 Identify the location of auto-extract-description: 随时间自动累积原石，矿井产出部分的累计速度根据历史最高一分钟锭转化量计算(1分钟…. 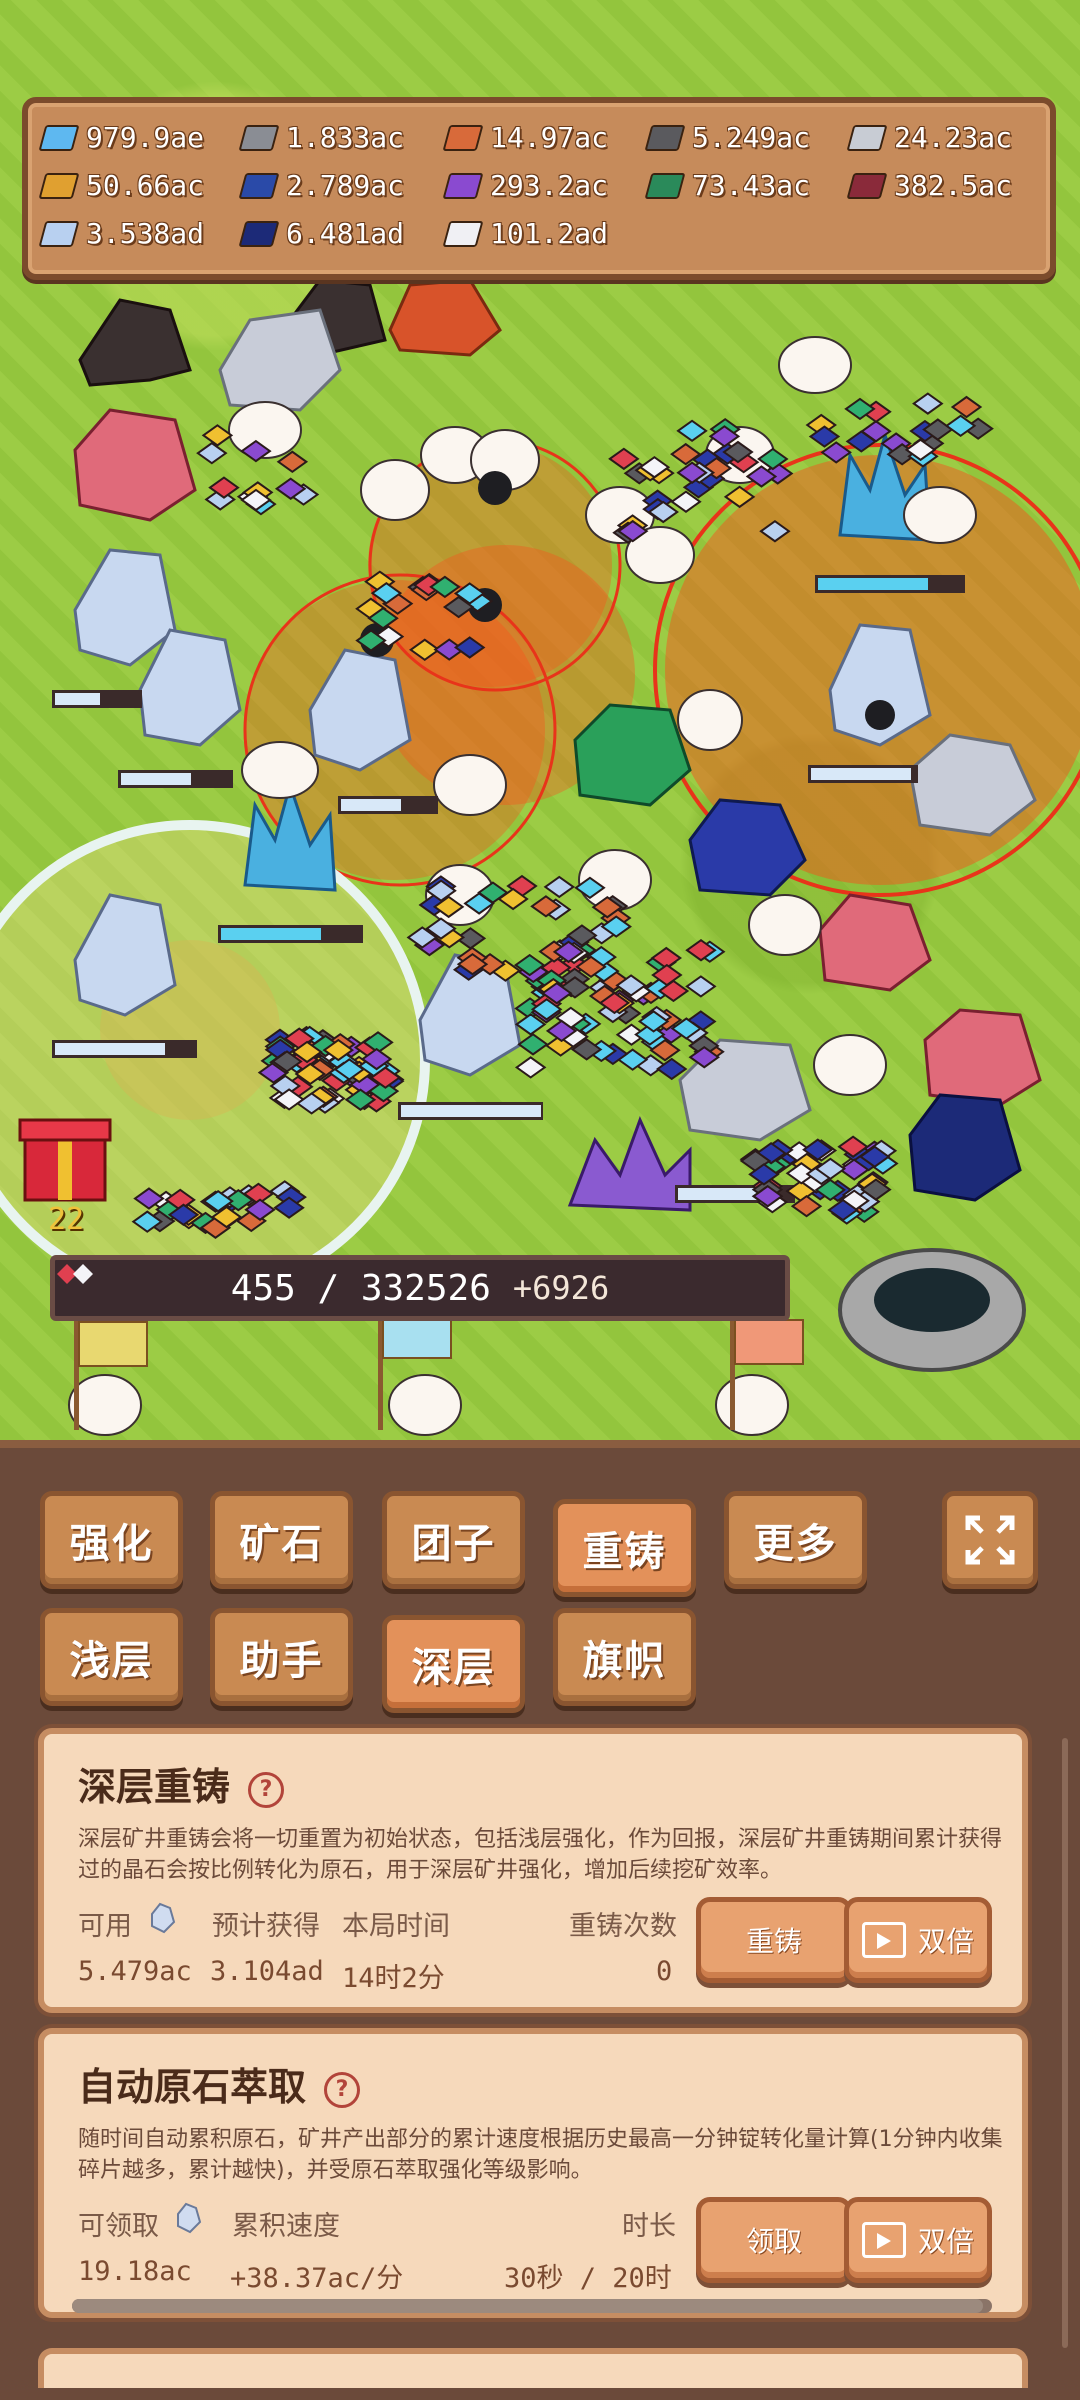
(540, 2155).